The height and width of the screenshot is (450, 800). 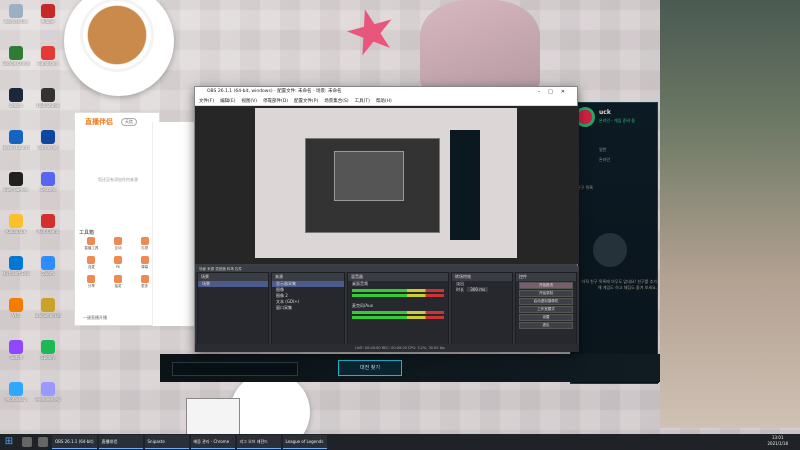 What do you see at coordinates (91, 282) in the screenshot?
I see `live-tool-item: 分享` at bounding box center [91, 282].